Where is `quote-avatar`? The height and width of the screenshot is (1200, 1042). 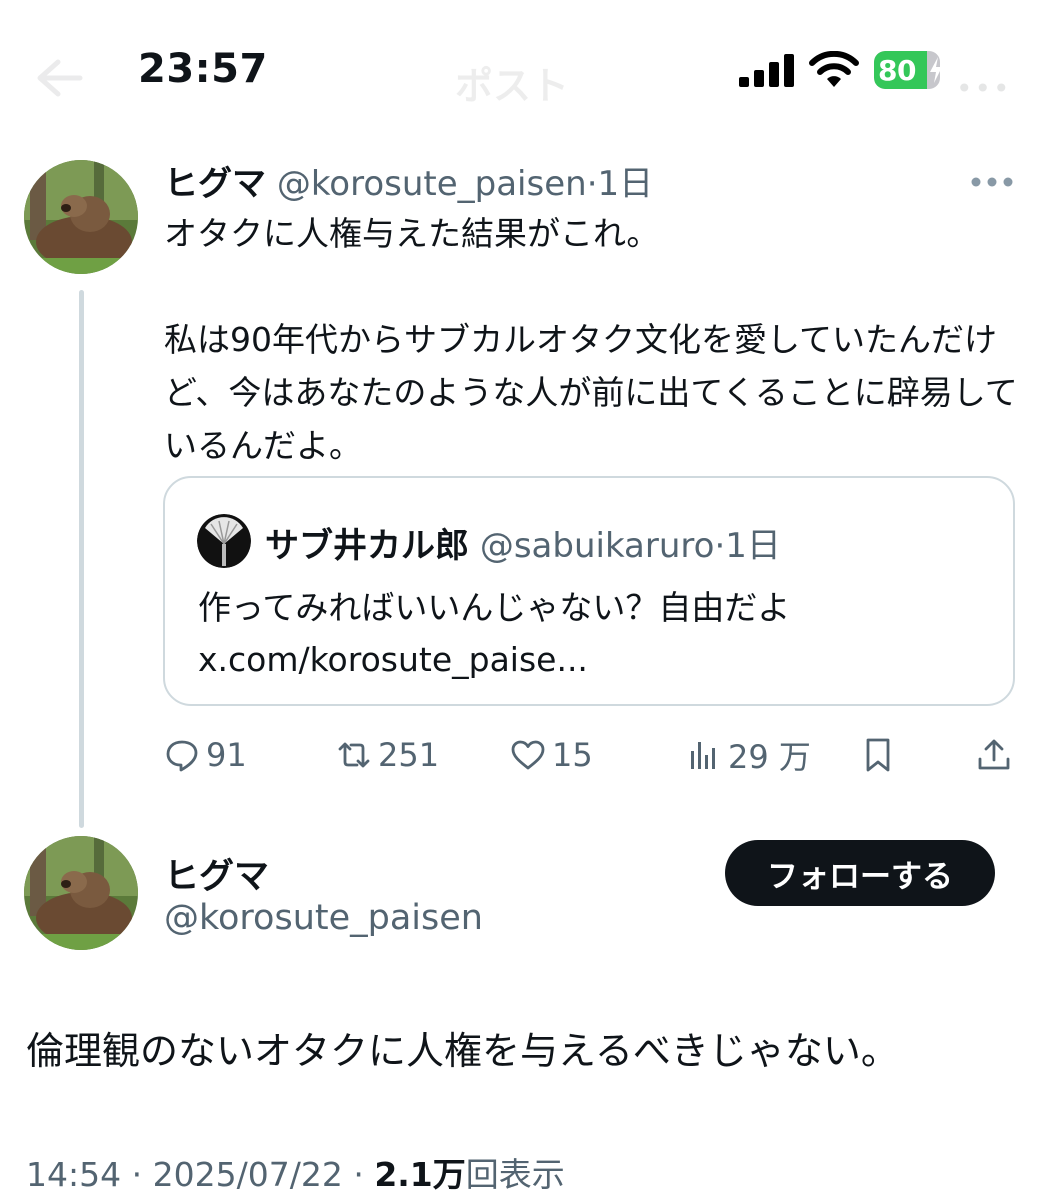
quote-avatar is located at coordinates (224, 541).